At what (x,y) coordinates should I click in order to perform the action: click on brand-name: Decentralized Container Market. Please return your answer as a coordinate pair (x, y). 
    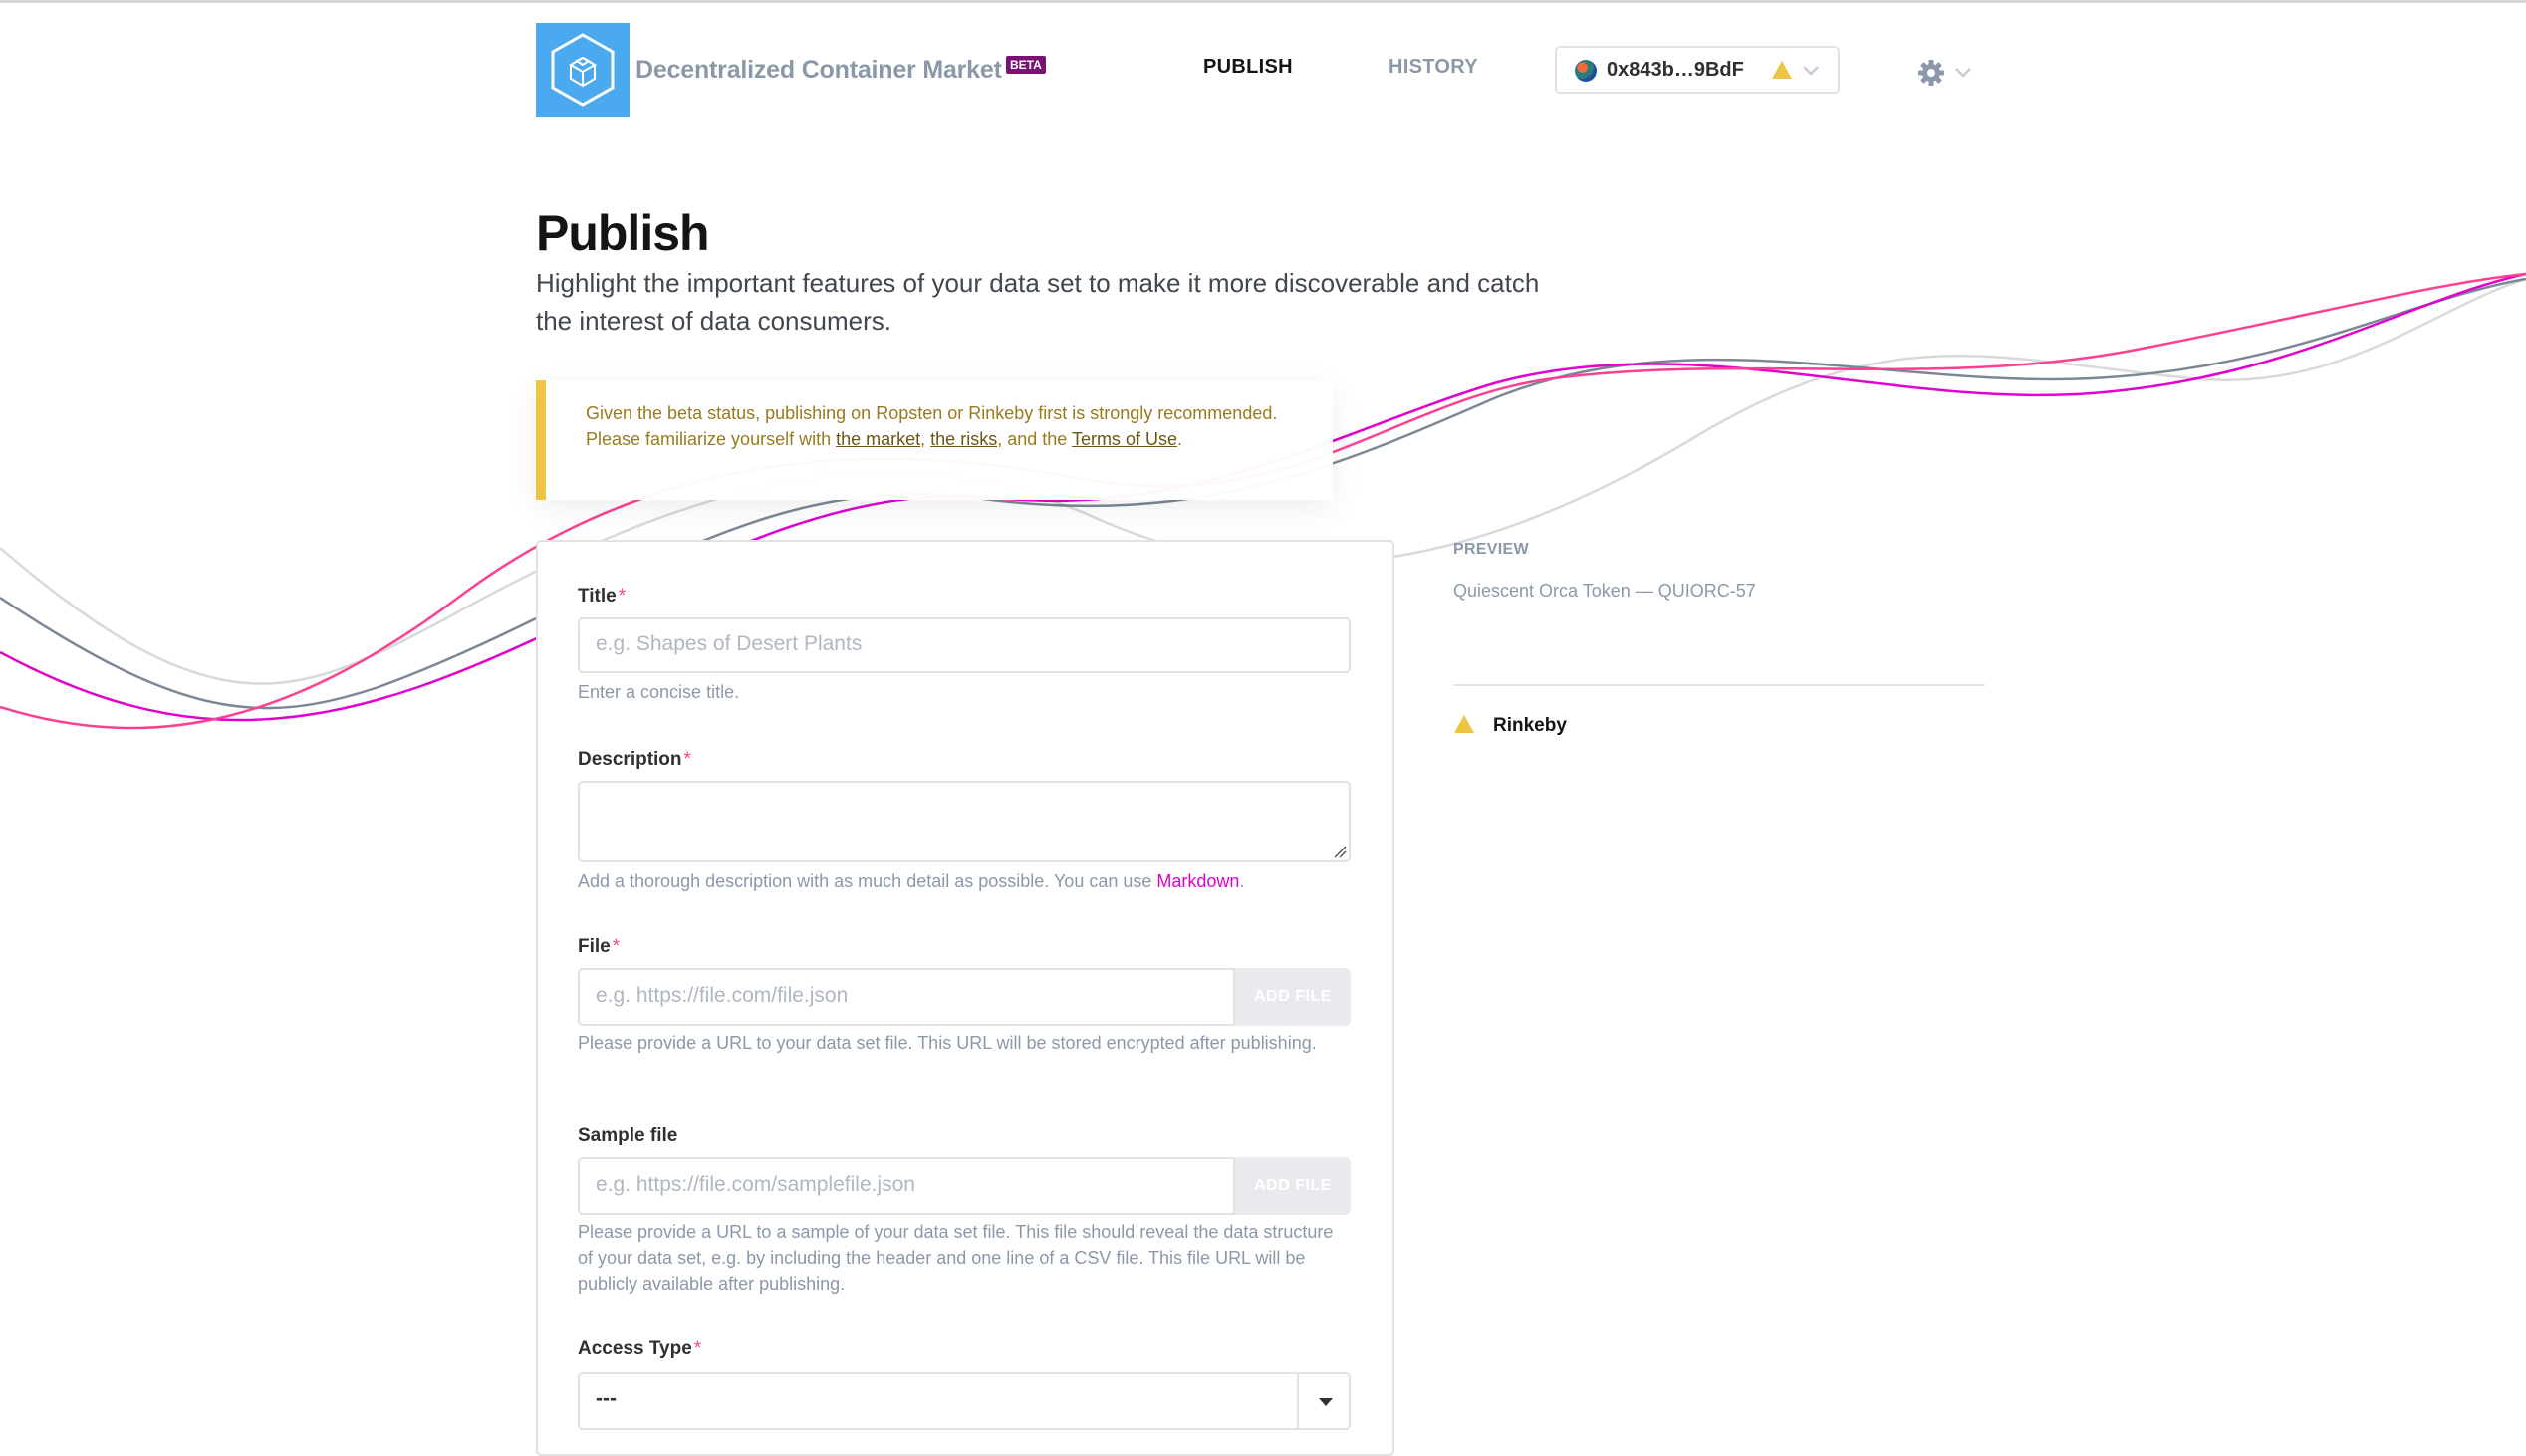
    Looking at the image, I should click on (819, 70).